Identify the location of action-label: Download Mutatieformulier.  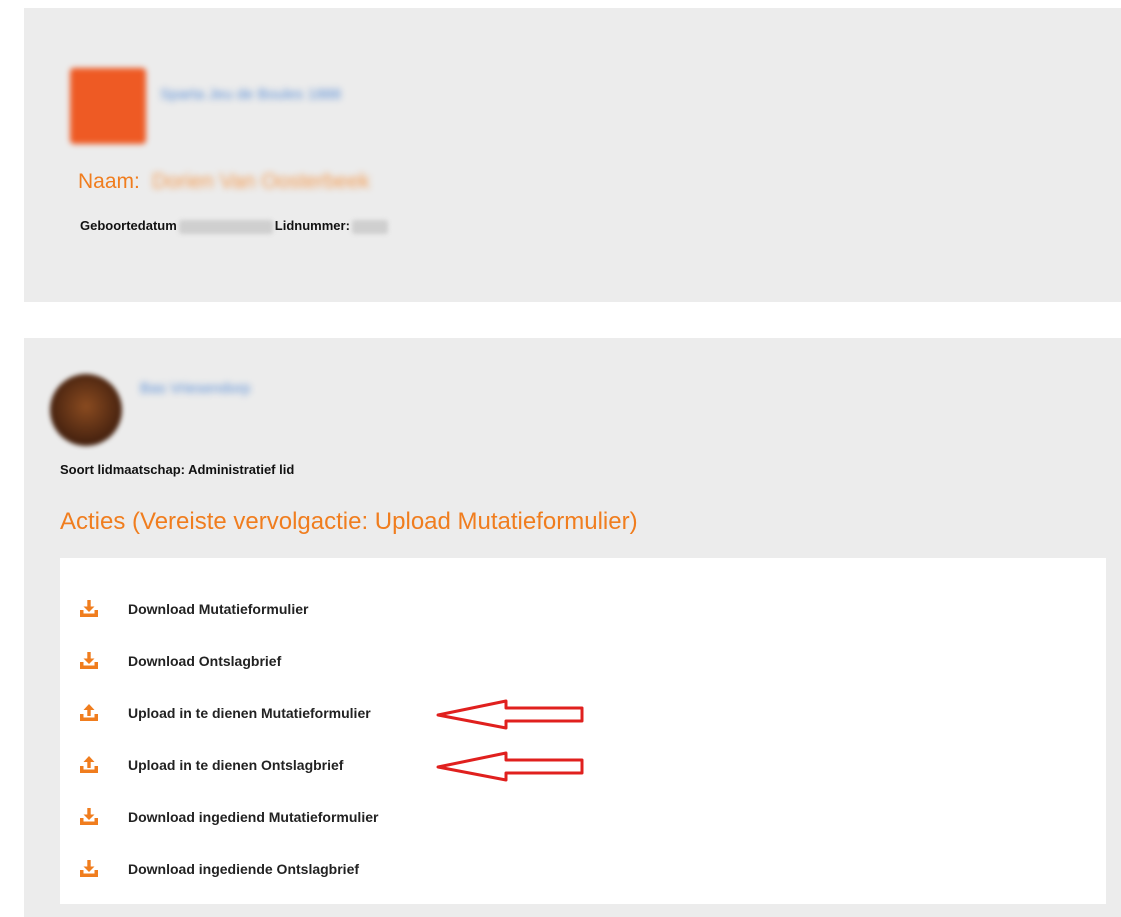
(218, 609).